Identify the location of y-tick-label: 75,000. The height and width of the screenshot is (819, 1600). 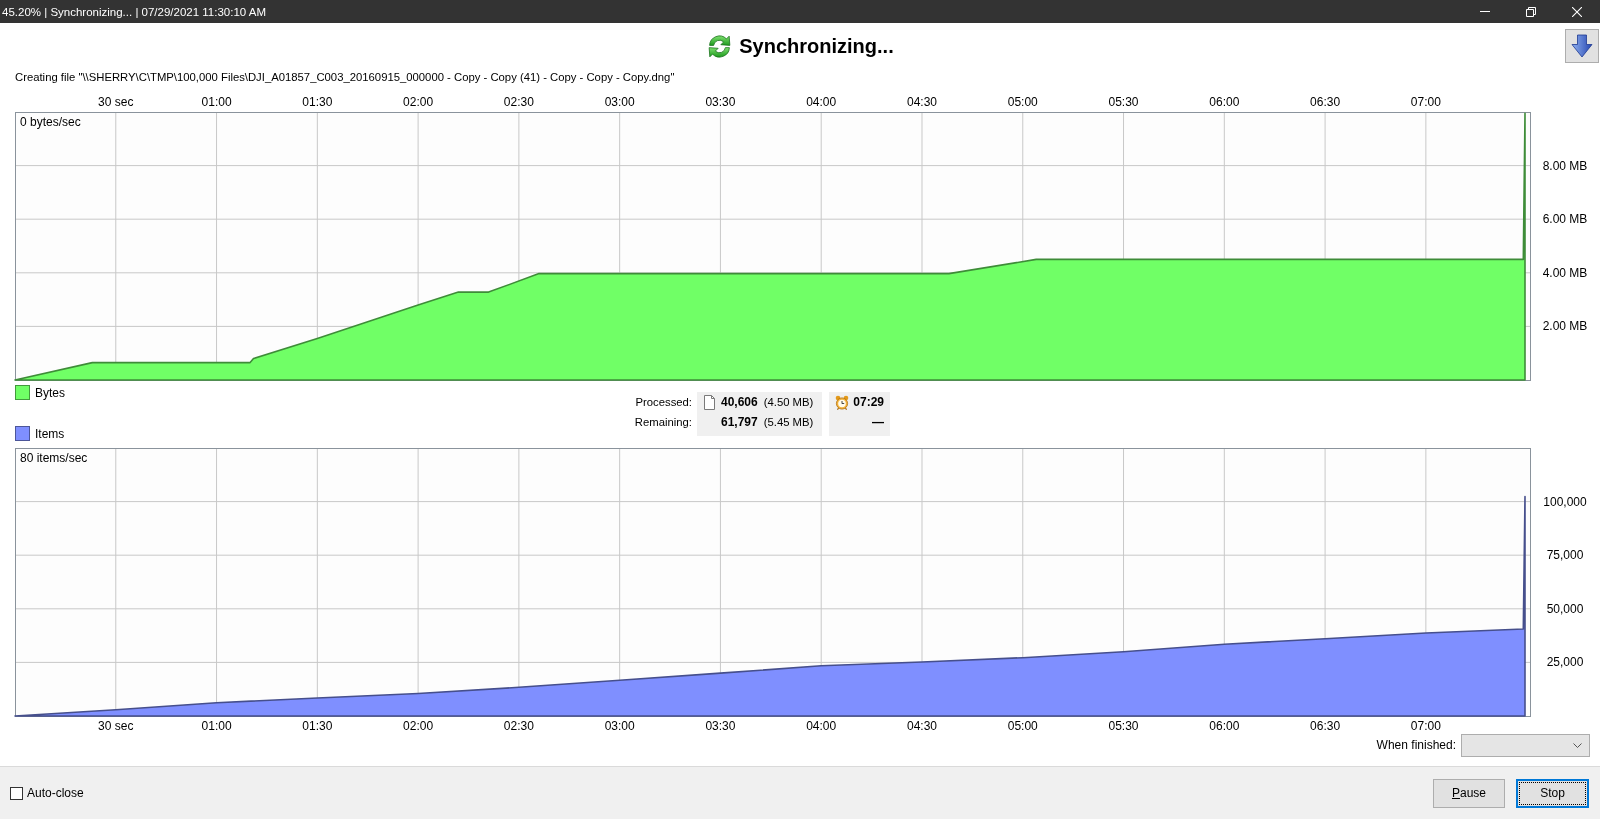
(1565, 555).